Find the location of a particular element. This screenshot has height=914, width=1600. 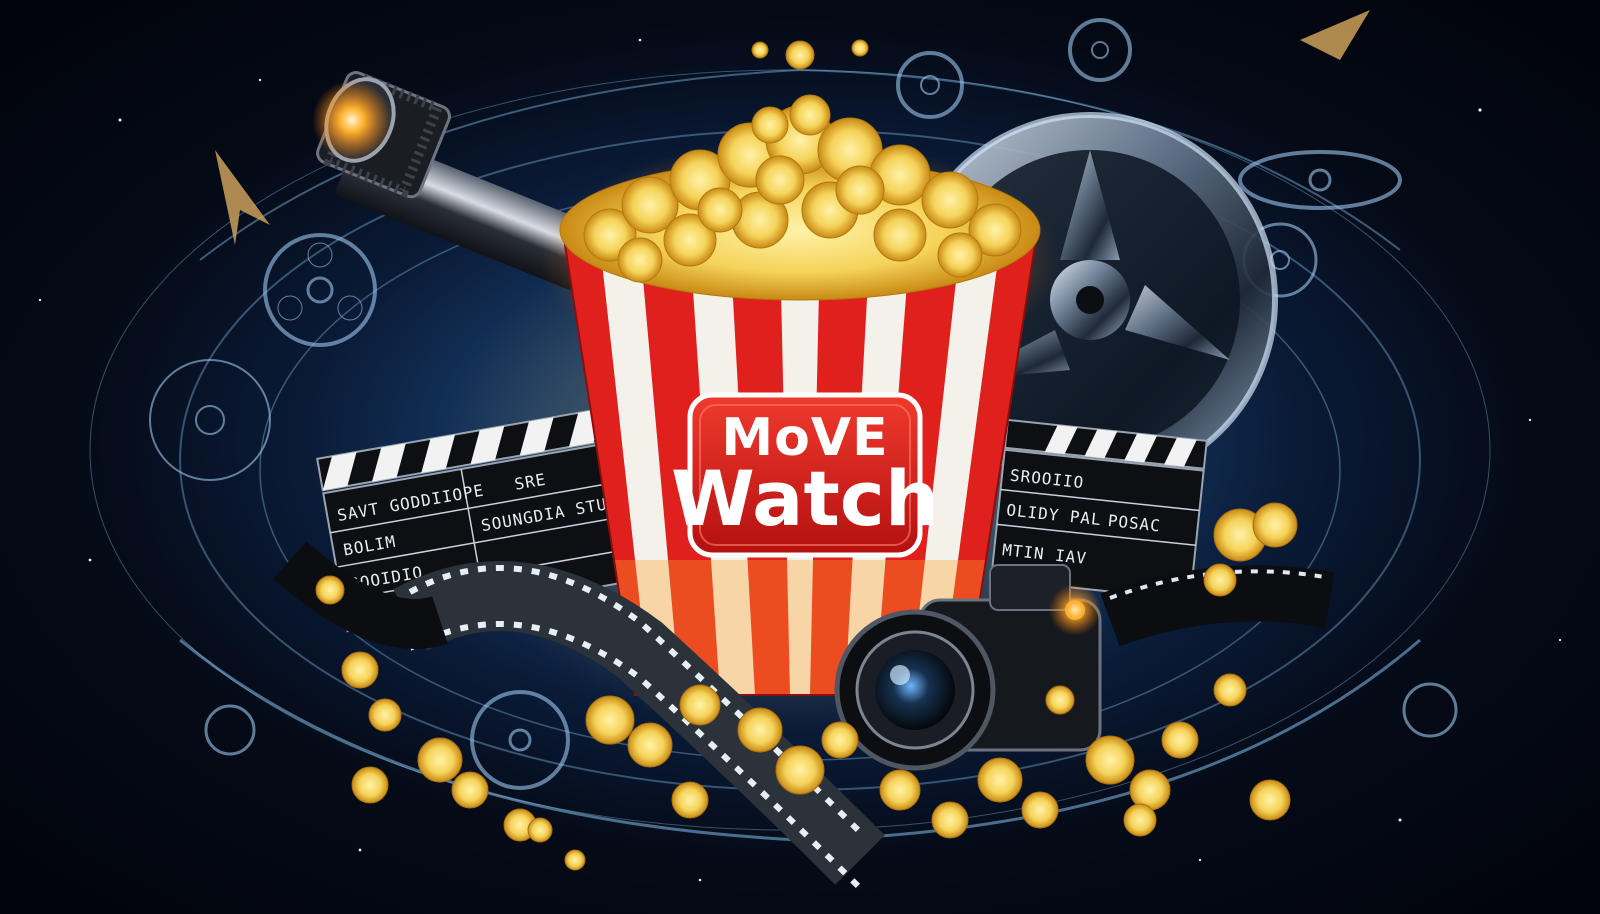

movie-watch-logo: MoVE Watch is located at coordinates (805, 475).